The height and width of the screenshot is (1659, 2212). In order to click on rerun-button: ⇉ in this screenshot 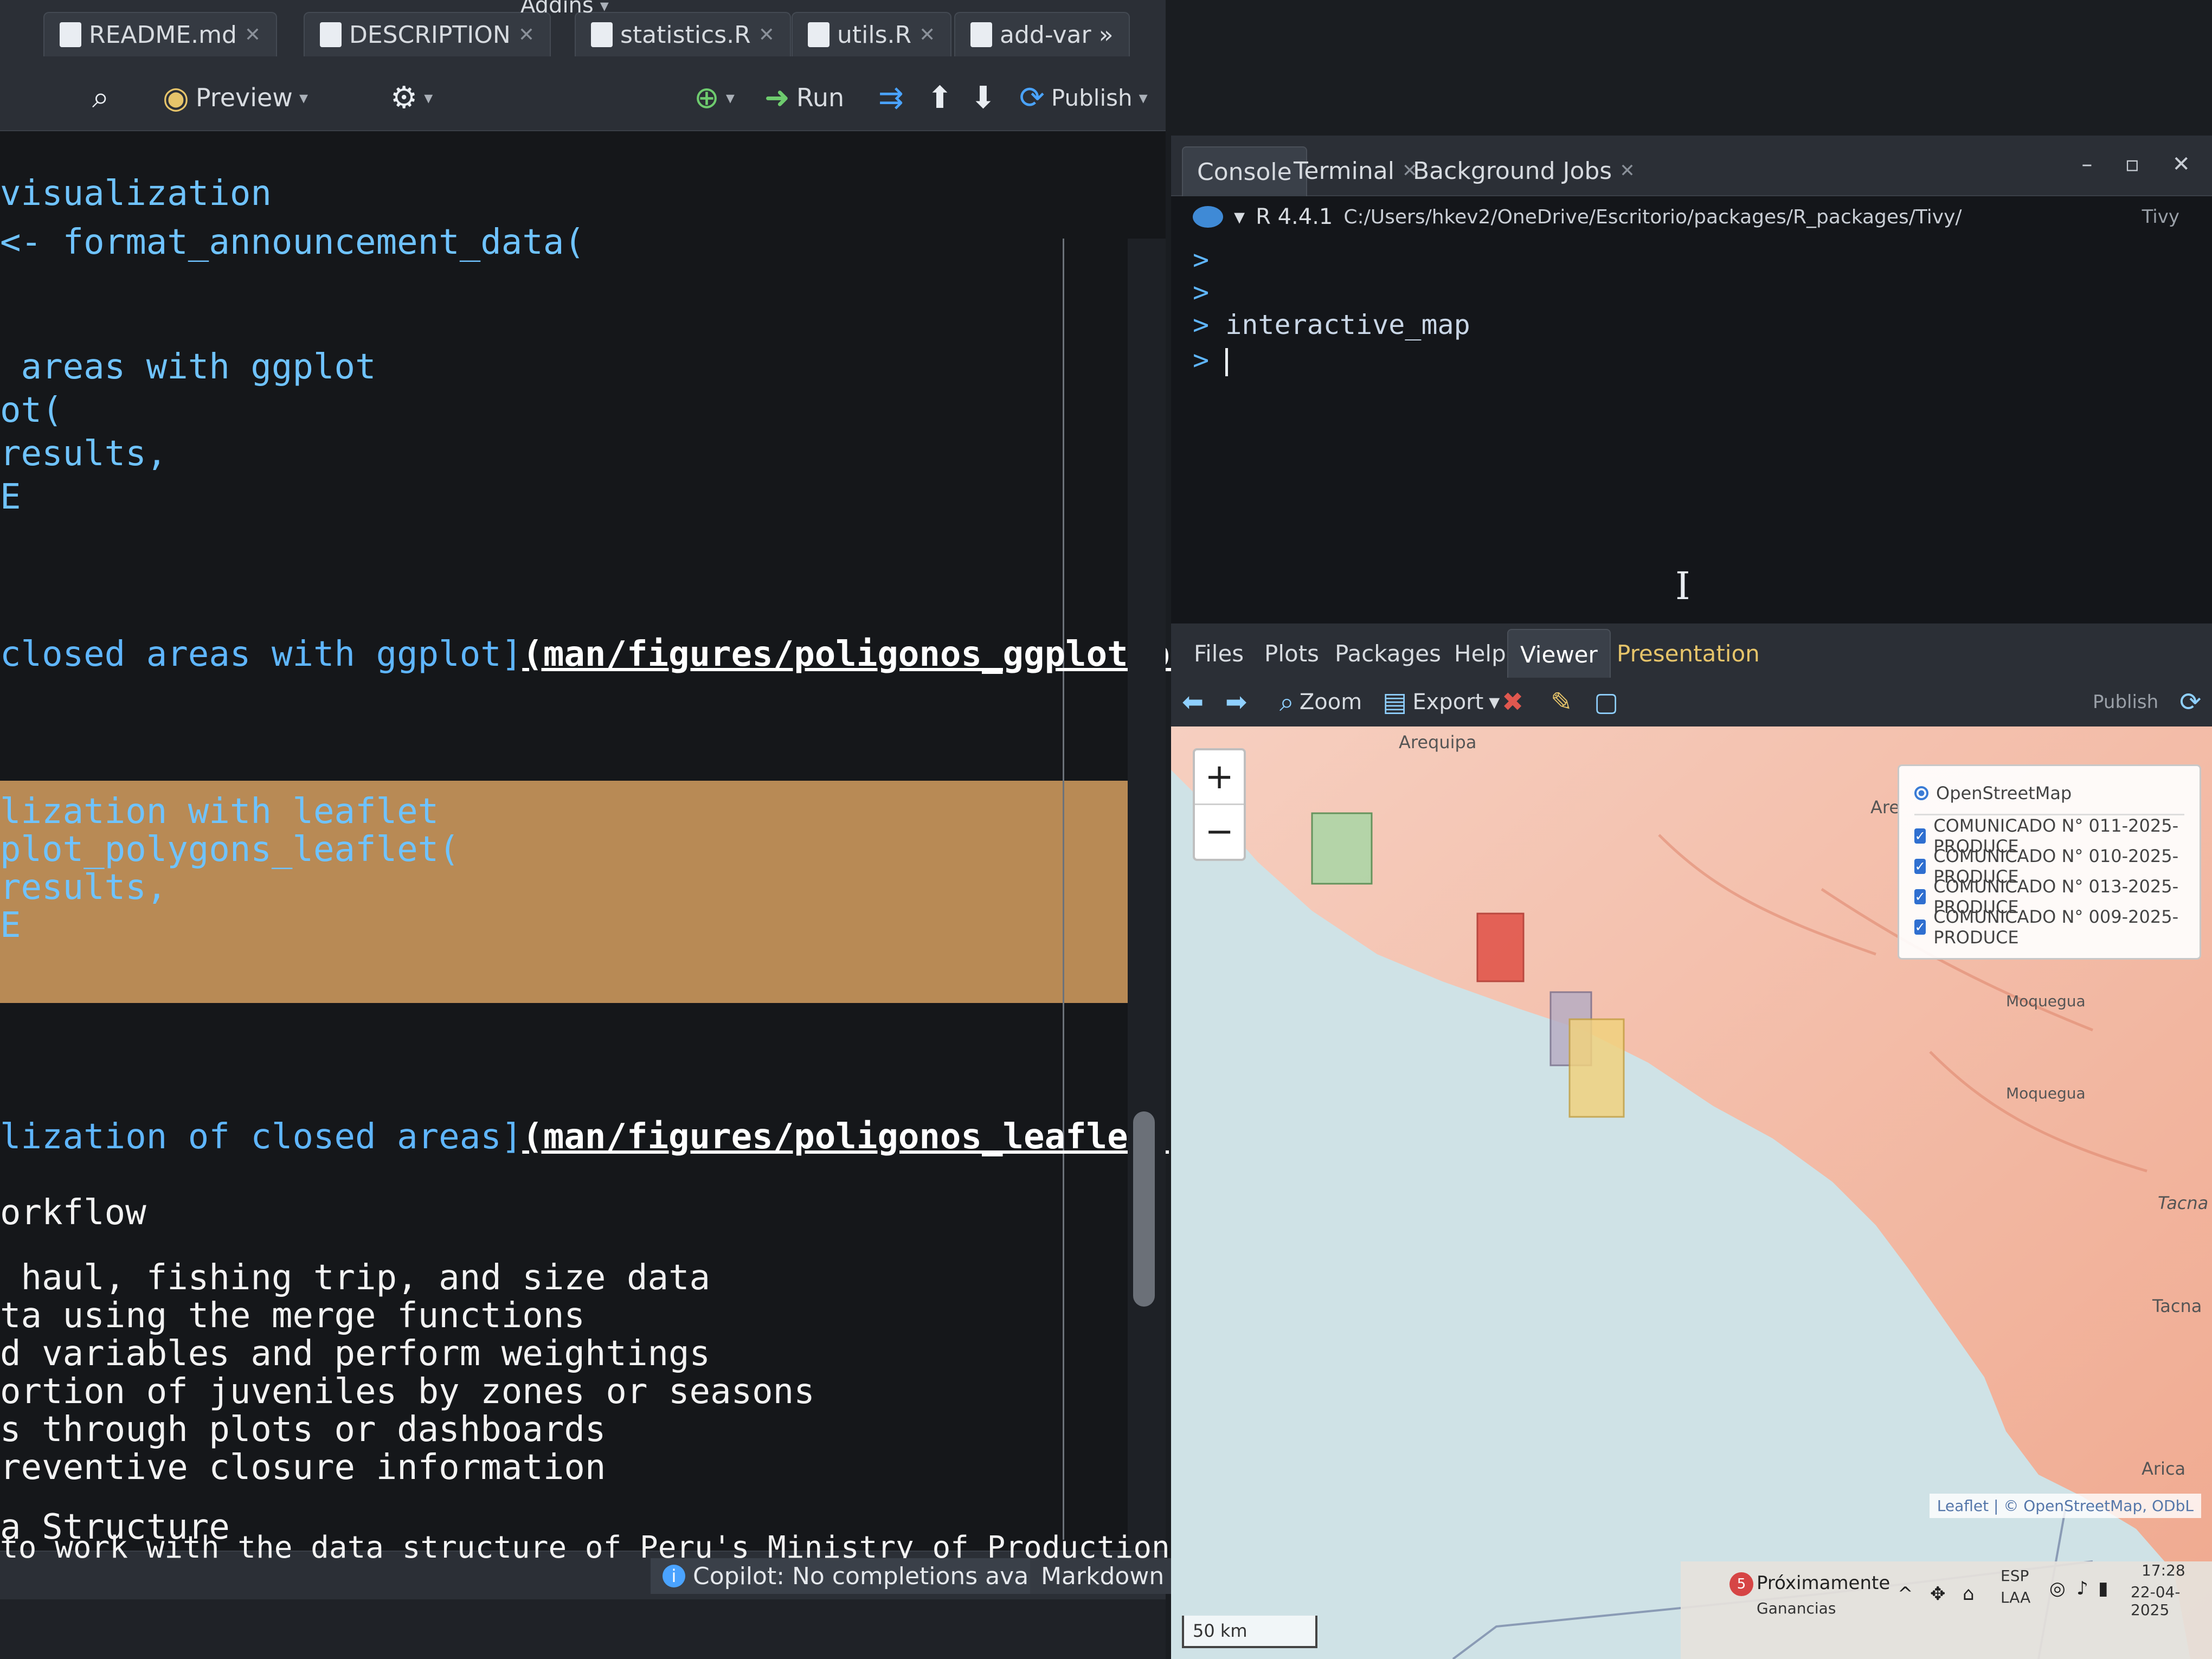, I will do `click(891, 97)`.